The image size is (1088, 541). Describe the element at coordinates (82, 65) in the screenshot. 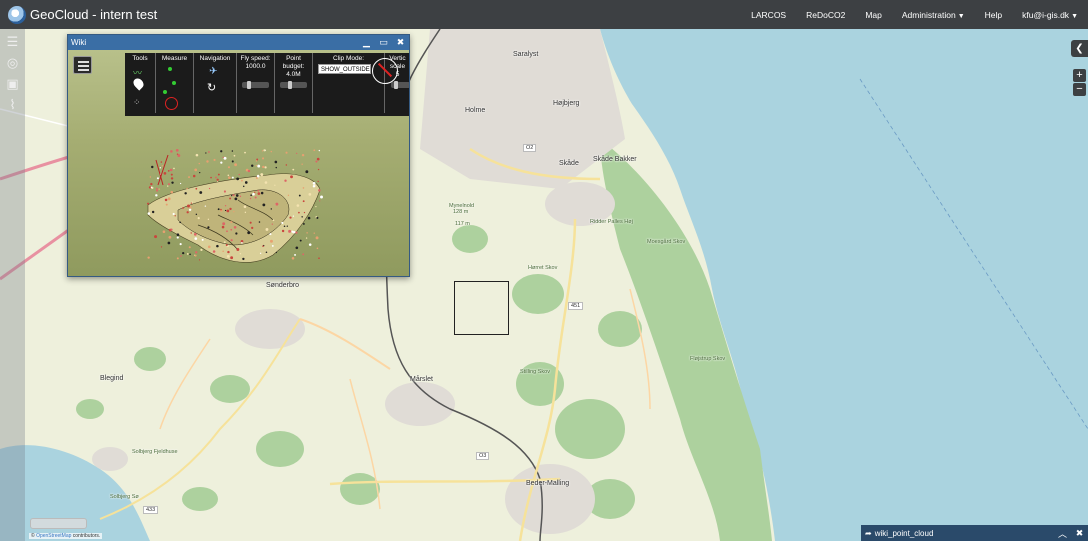

I see `sidebar-menu-button` at that location.